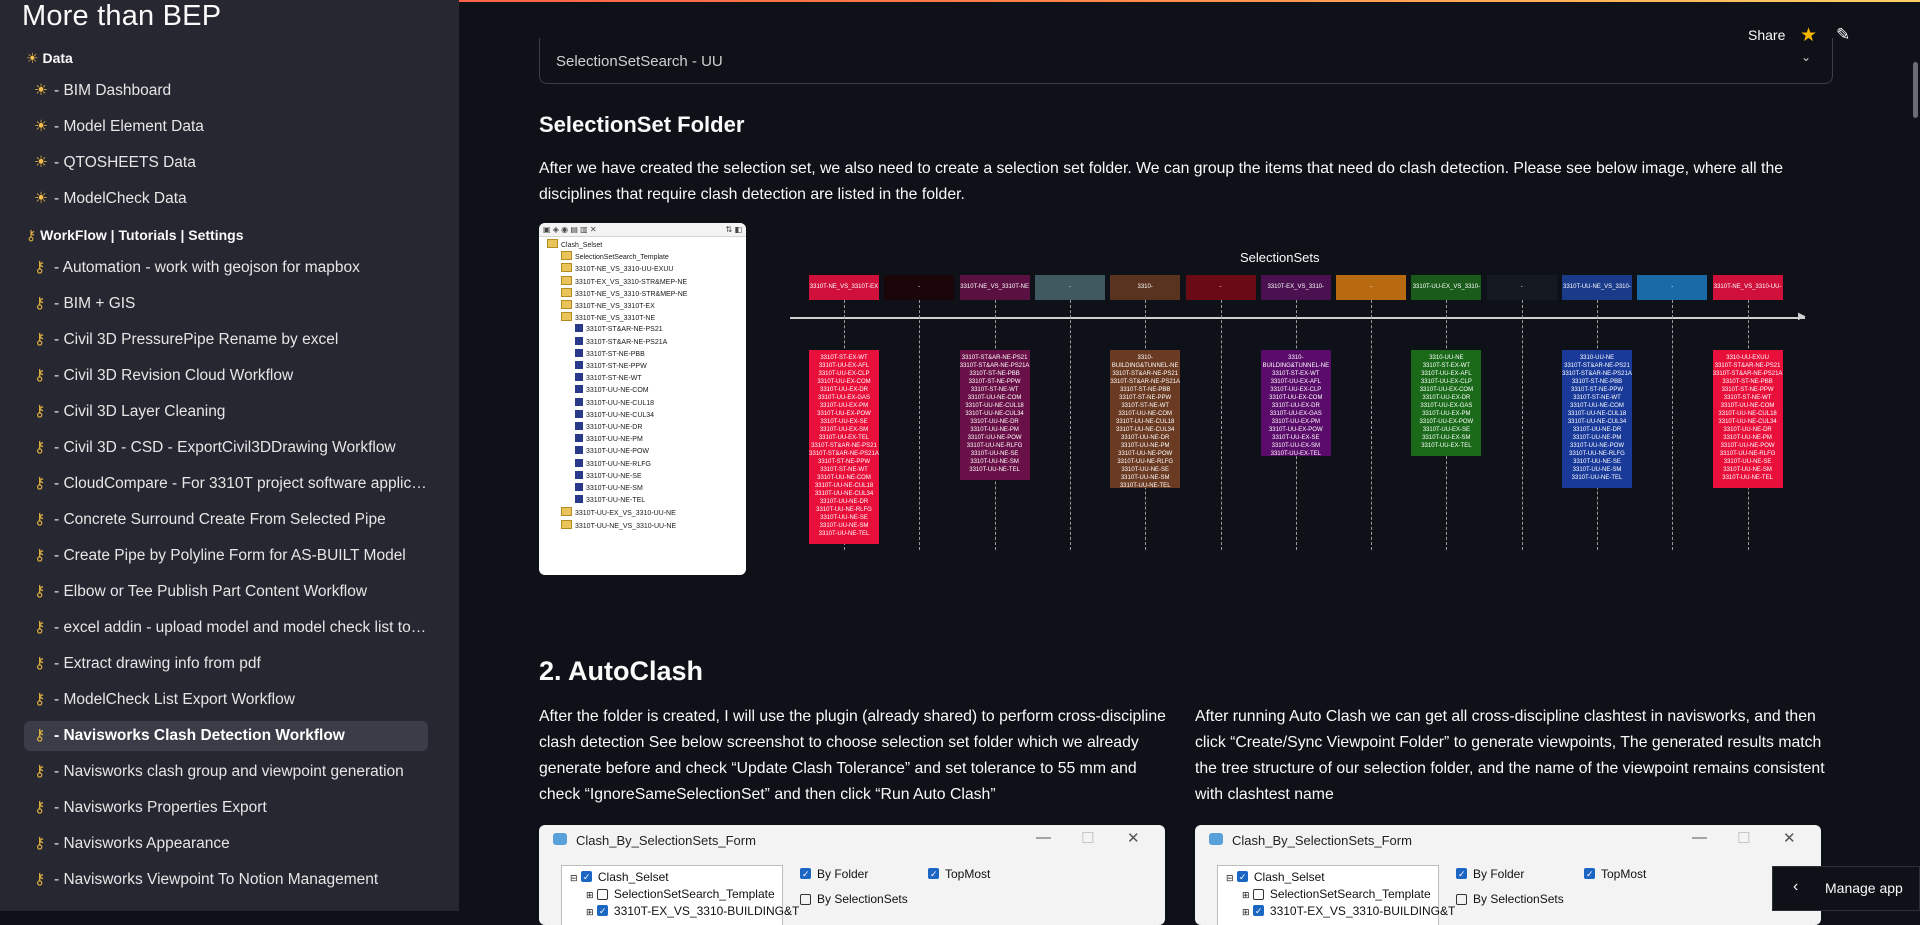  Describe the element at coordinates (611, 367) in the screenshot. I see `tree-node: 3310T-ST-NE-PPW` at that location.